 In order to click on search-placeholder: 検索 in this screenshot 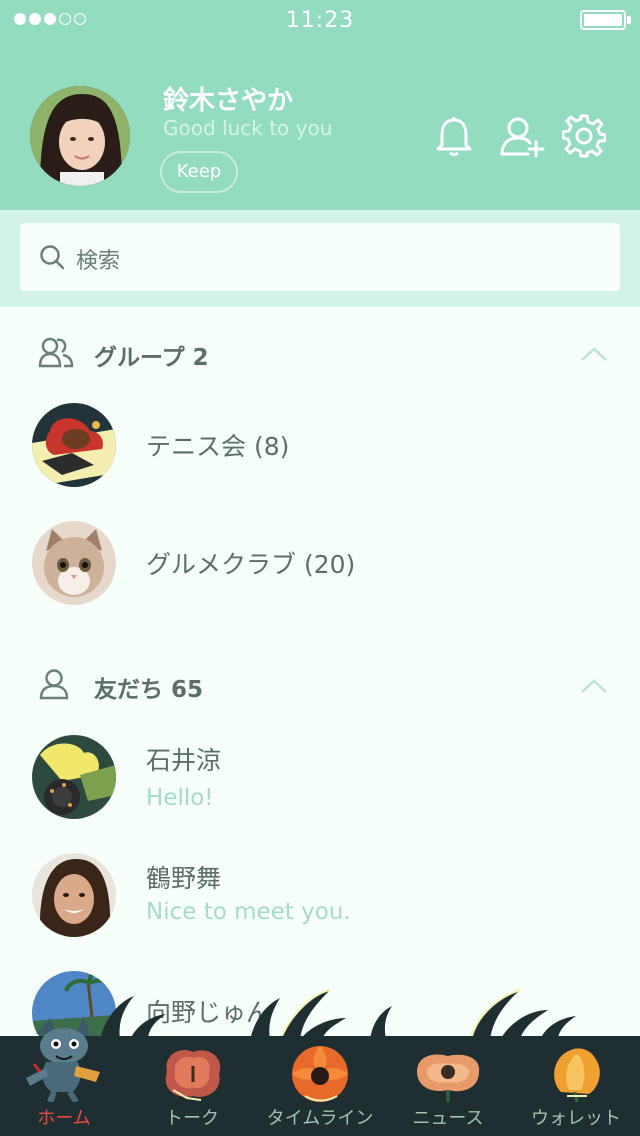, I will do `click(98, 261)`.